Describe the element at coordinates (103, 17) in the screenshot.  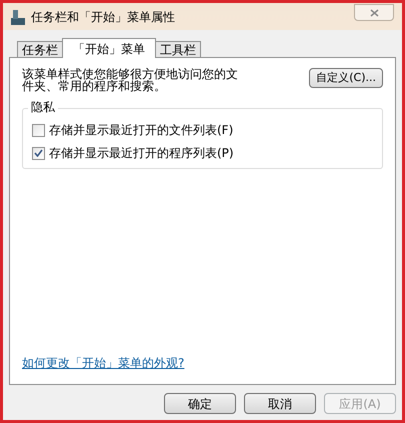
I see `window-title: 任务栏和「开始」菜单属性` at that location.